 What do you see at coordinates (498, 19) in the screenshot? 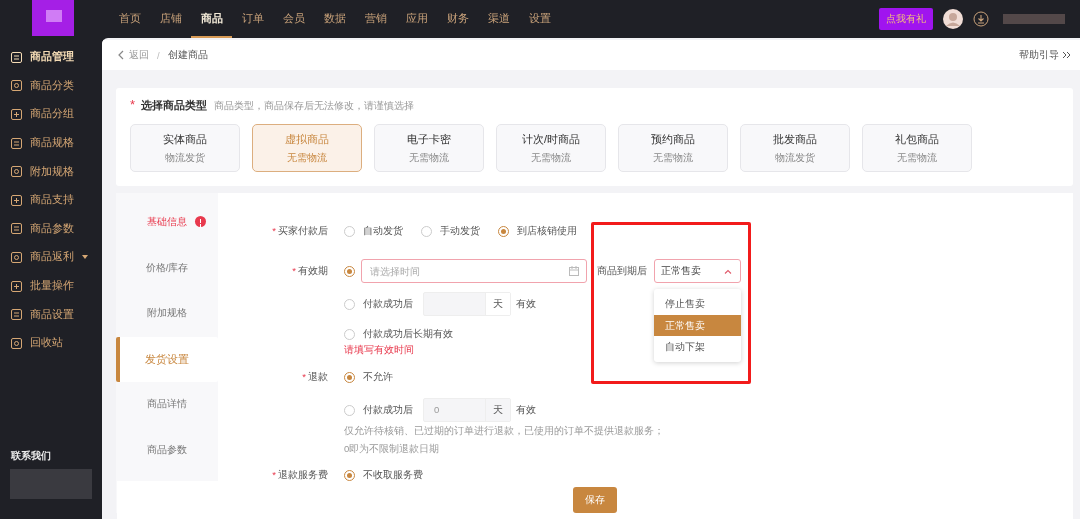
I see `nav-tab: 渠道` at bounding box center [498, 19].